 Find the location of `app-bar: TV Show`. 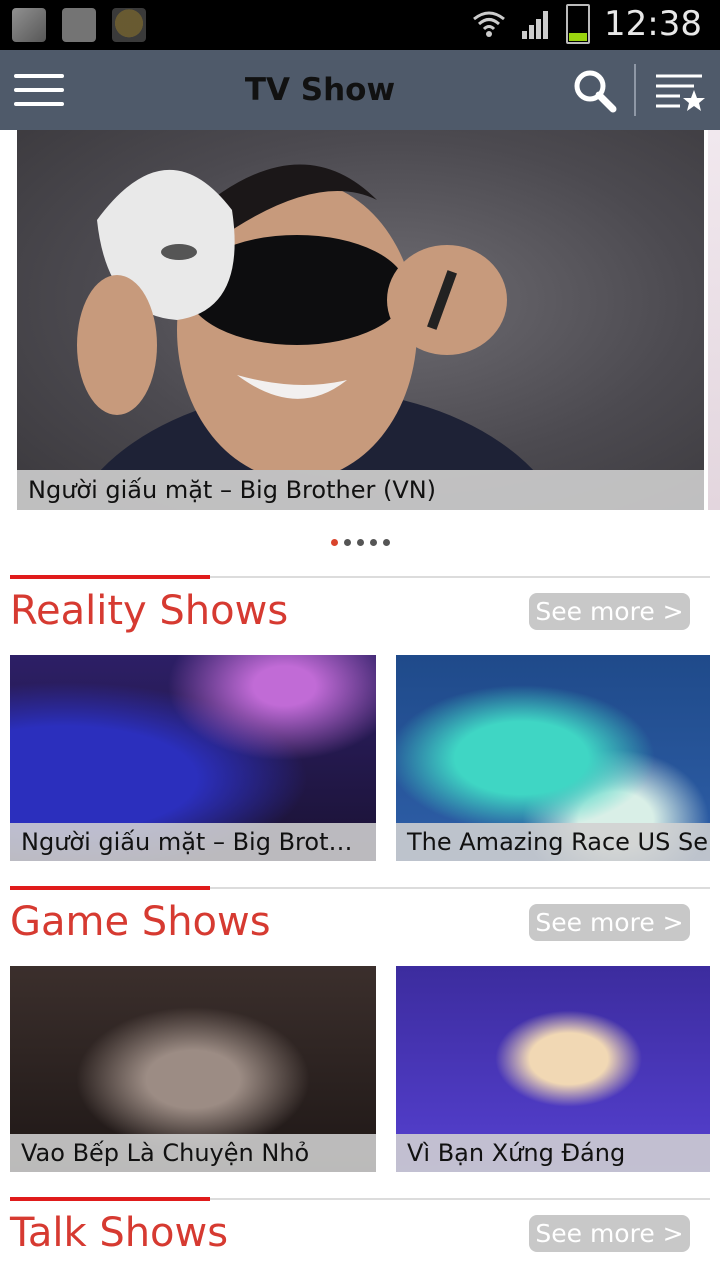

app-bar: TV Show is located at coordinates (360, 90).